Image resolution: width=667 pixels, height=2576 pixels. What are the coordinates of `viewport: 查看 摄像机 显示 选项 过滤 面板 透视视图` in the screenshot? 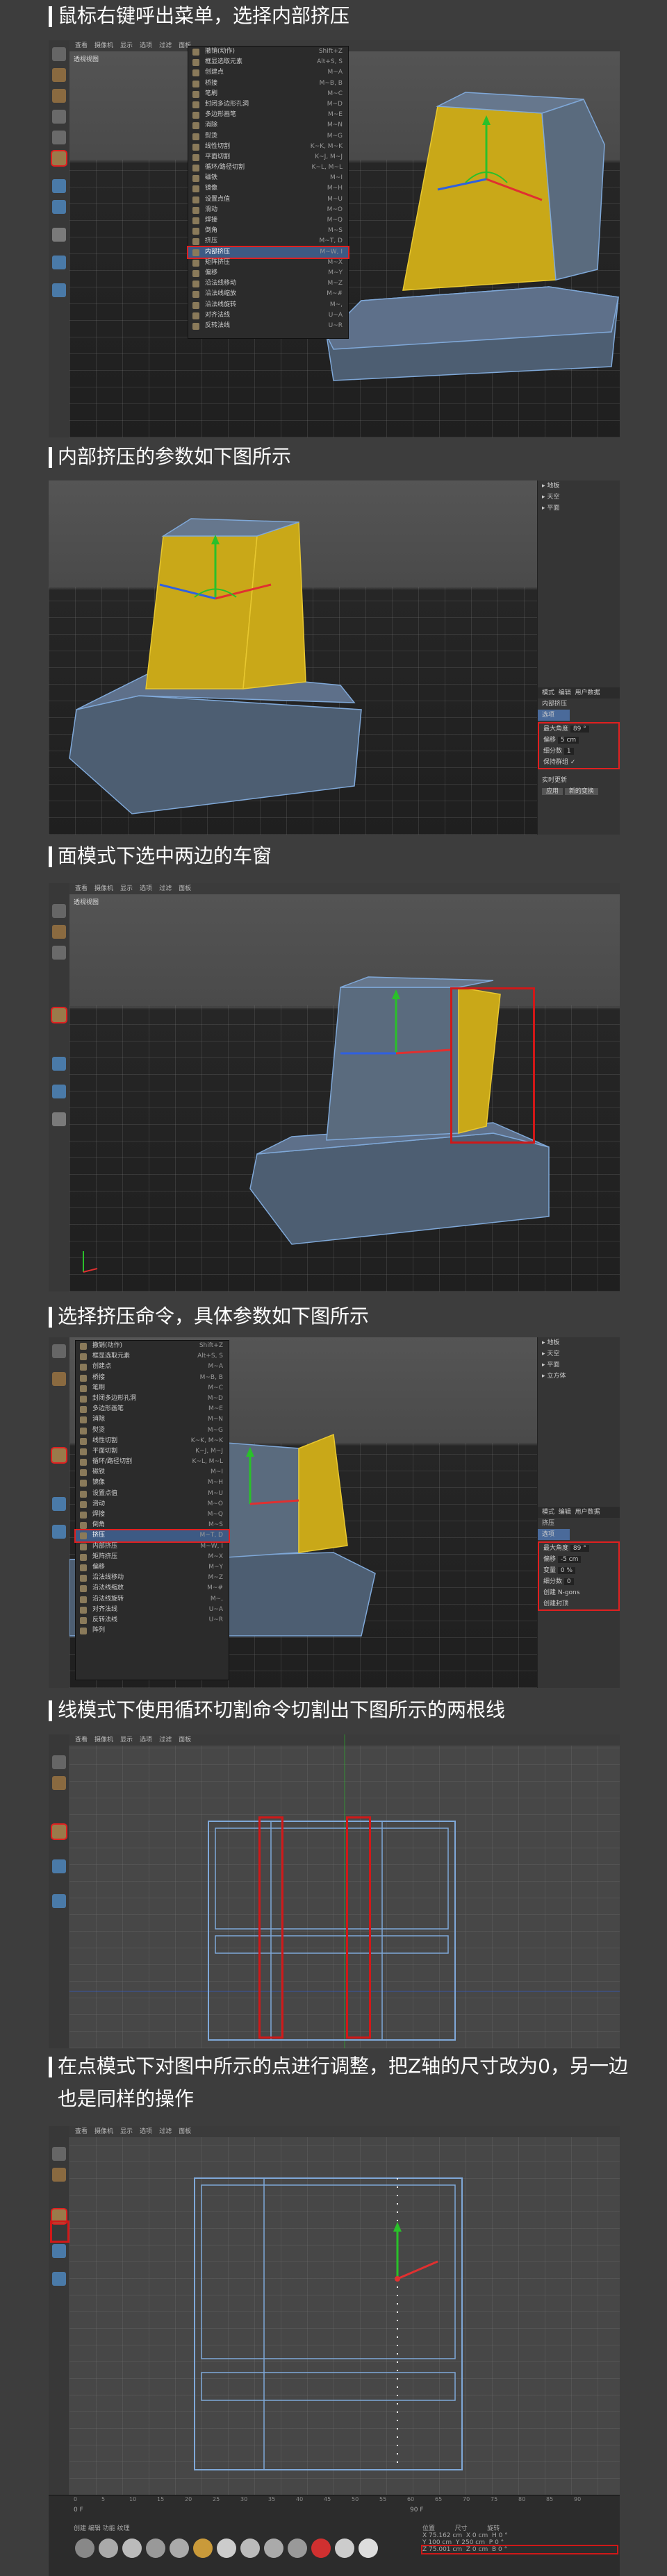 It's located at (345, 1087).